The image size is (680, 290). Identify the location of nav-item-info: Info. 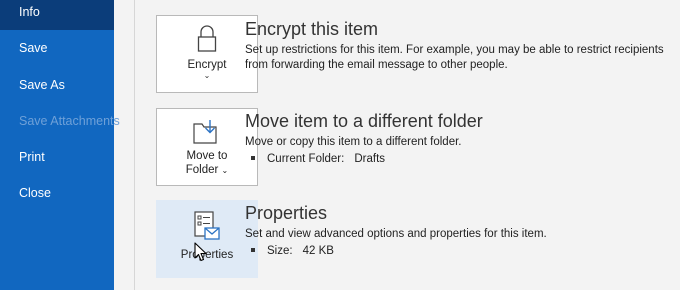
(57, 15).